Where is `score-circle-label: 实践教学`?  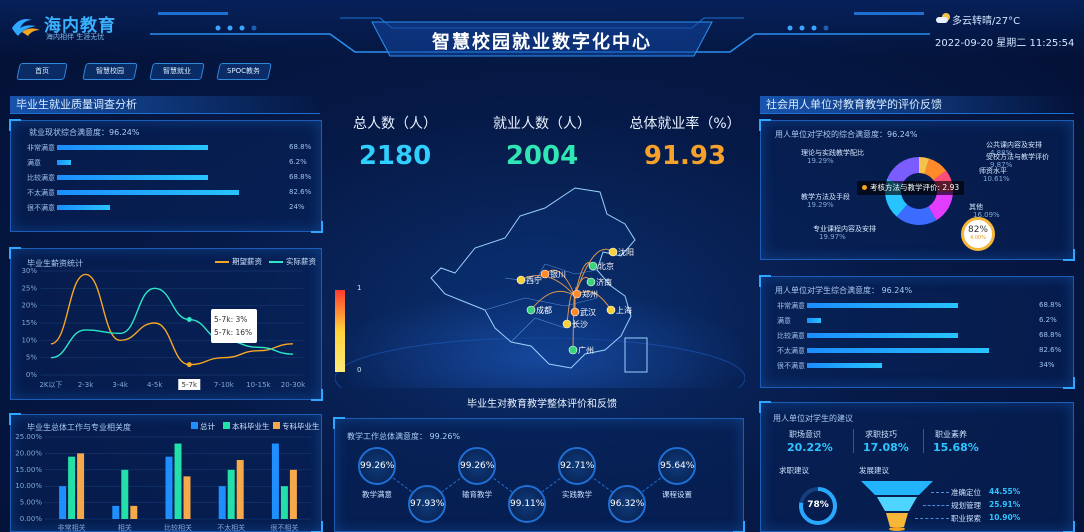
score-circle-label: 实践教学 is located at coordinates (577, 494).